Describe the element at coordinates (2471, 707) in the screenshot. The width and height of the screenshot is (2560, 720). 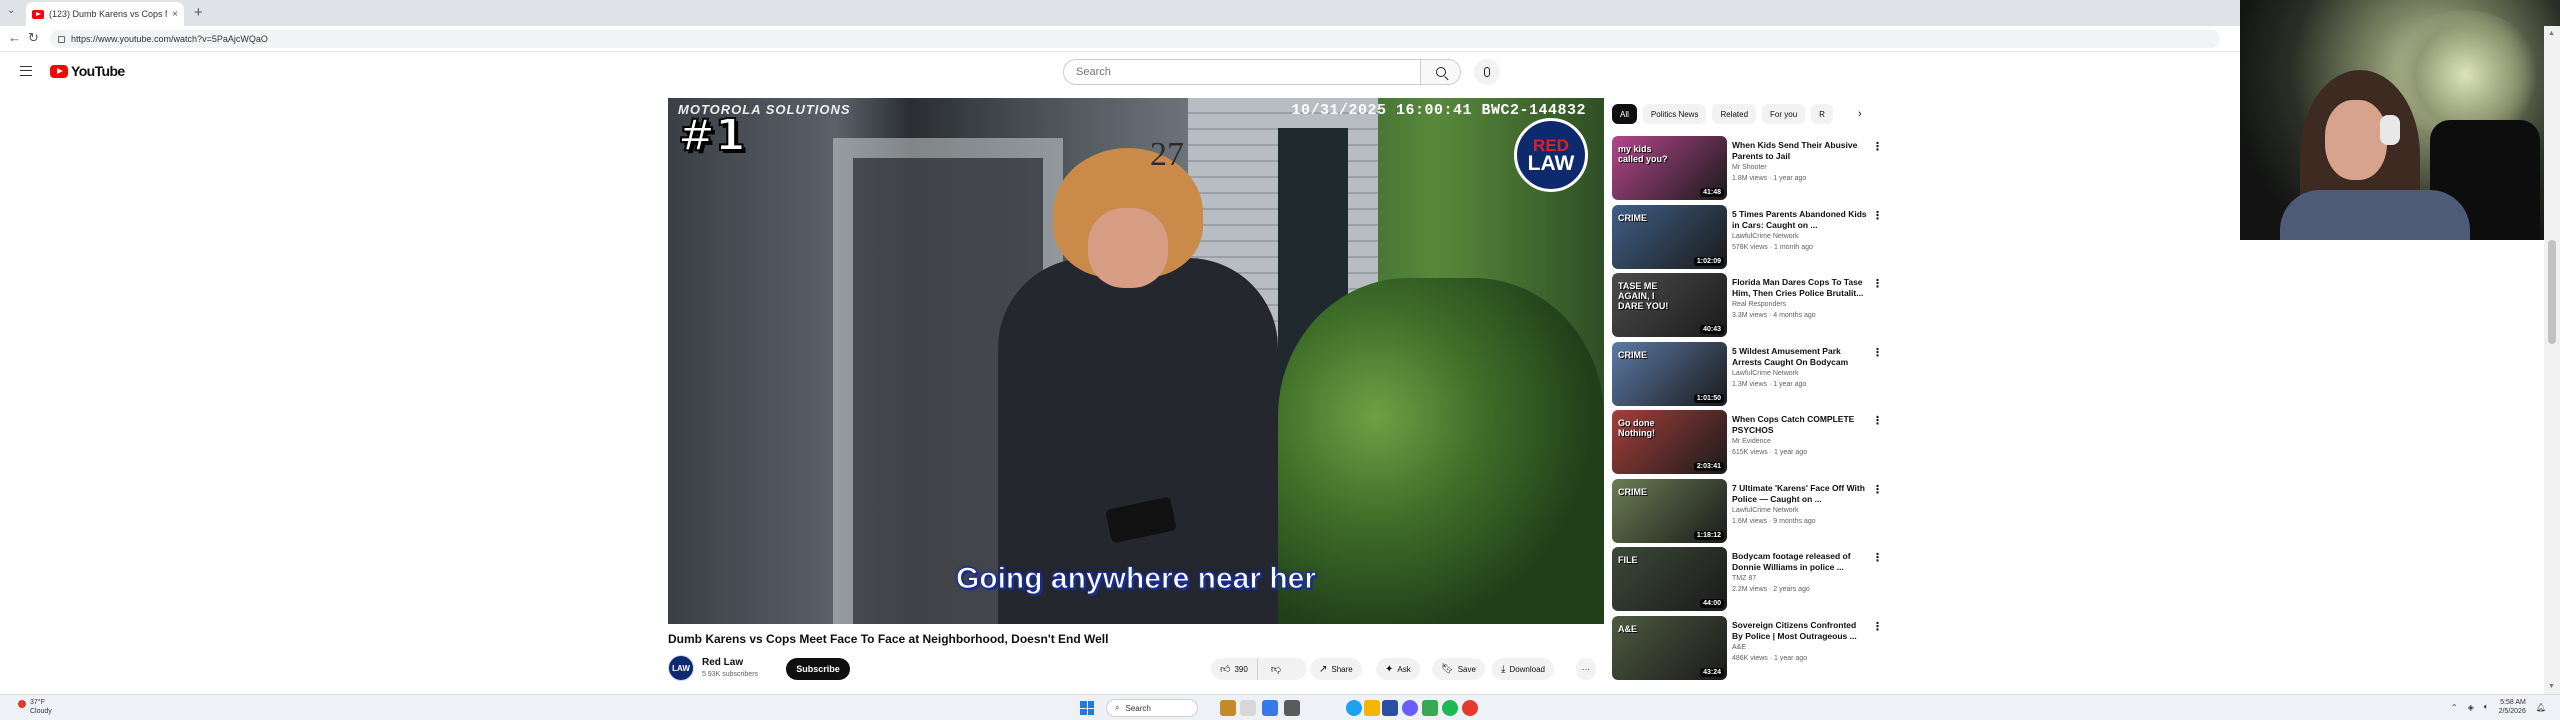
I see `network-icon: ◈` at that location.